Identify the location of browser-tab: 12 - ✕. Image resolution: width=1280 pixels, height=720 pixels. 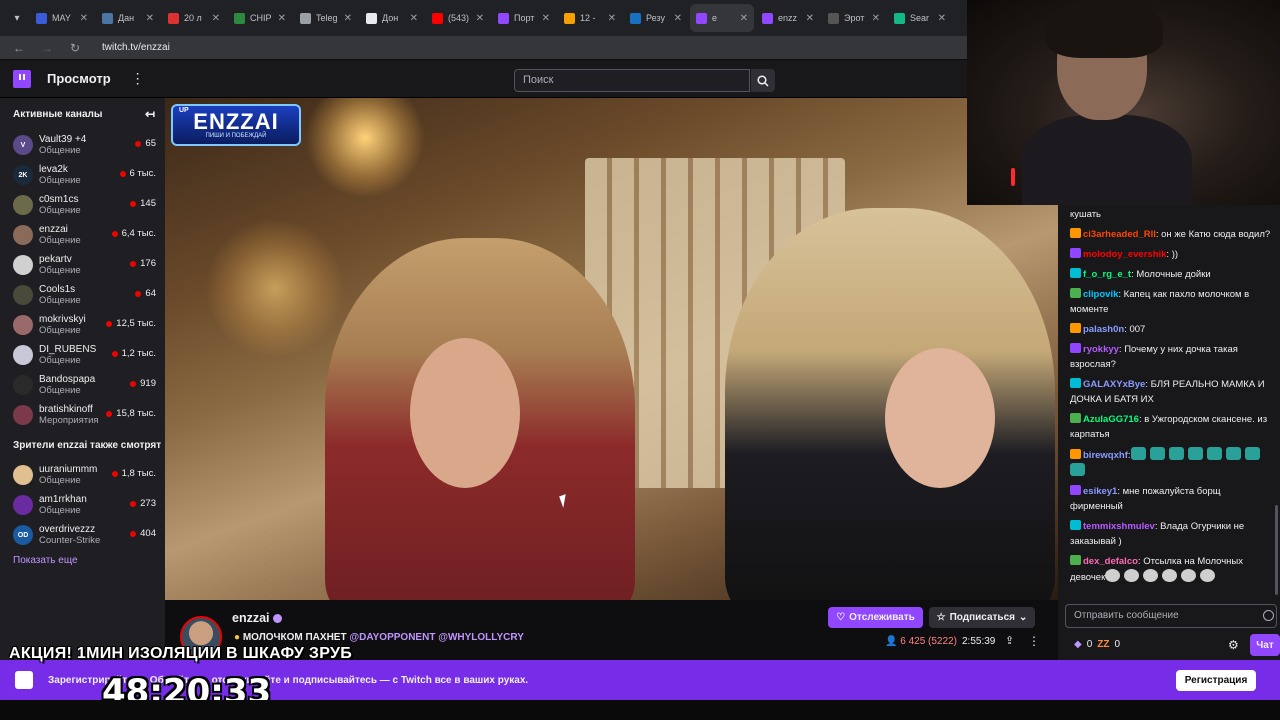
(590, 18).